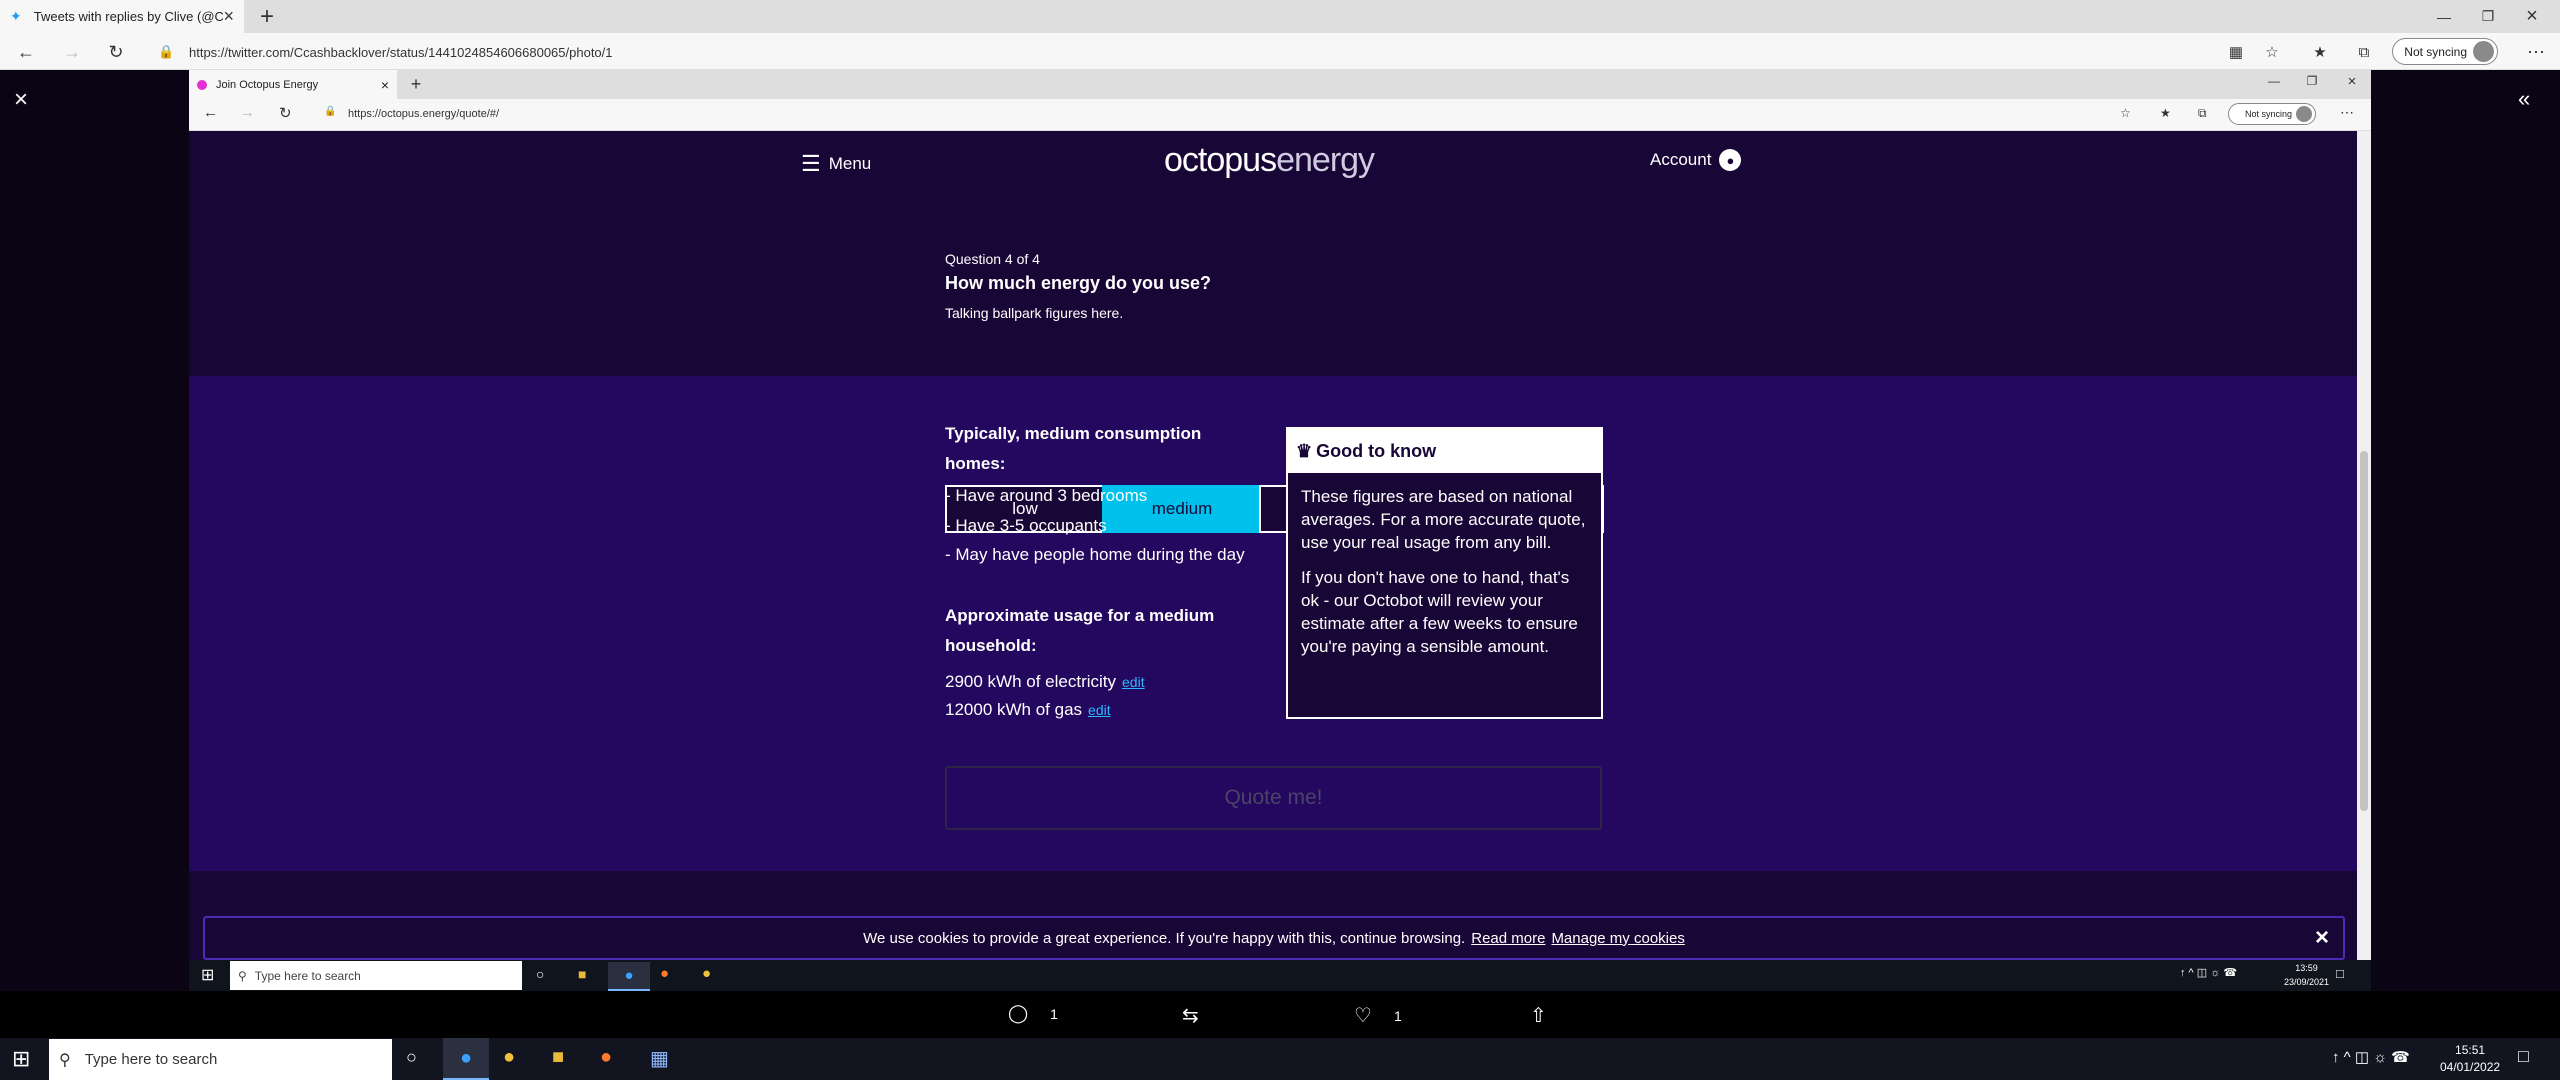  Describe the element at coordinates (2524, 99) in the screenshot. I see `expand-icon: «` at that location.